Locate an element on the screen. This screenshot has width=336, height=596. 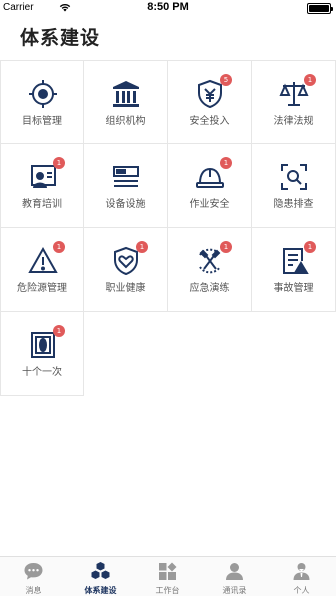
grid-item-equipment: 设备设施 is located at coordinates (126, 186).